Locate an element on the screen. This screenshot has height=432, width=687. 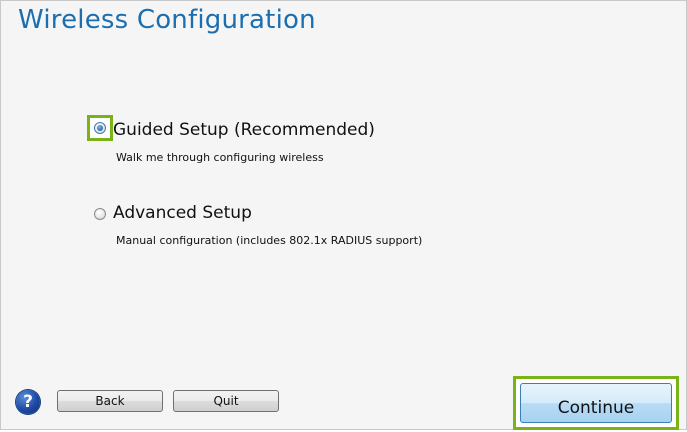
continue-button: Continue is located at coordinates (596, 403).